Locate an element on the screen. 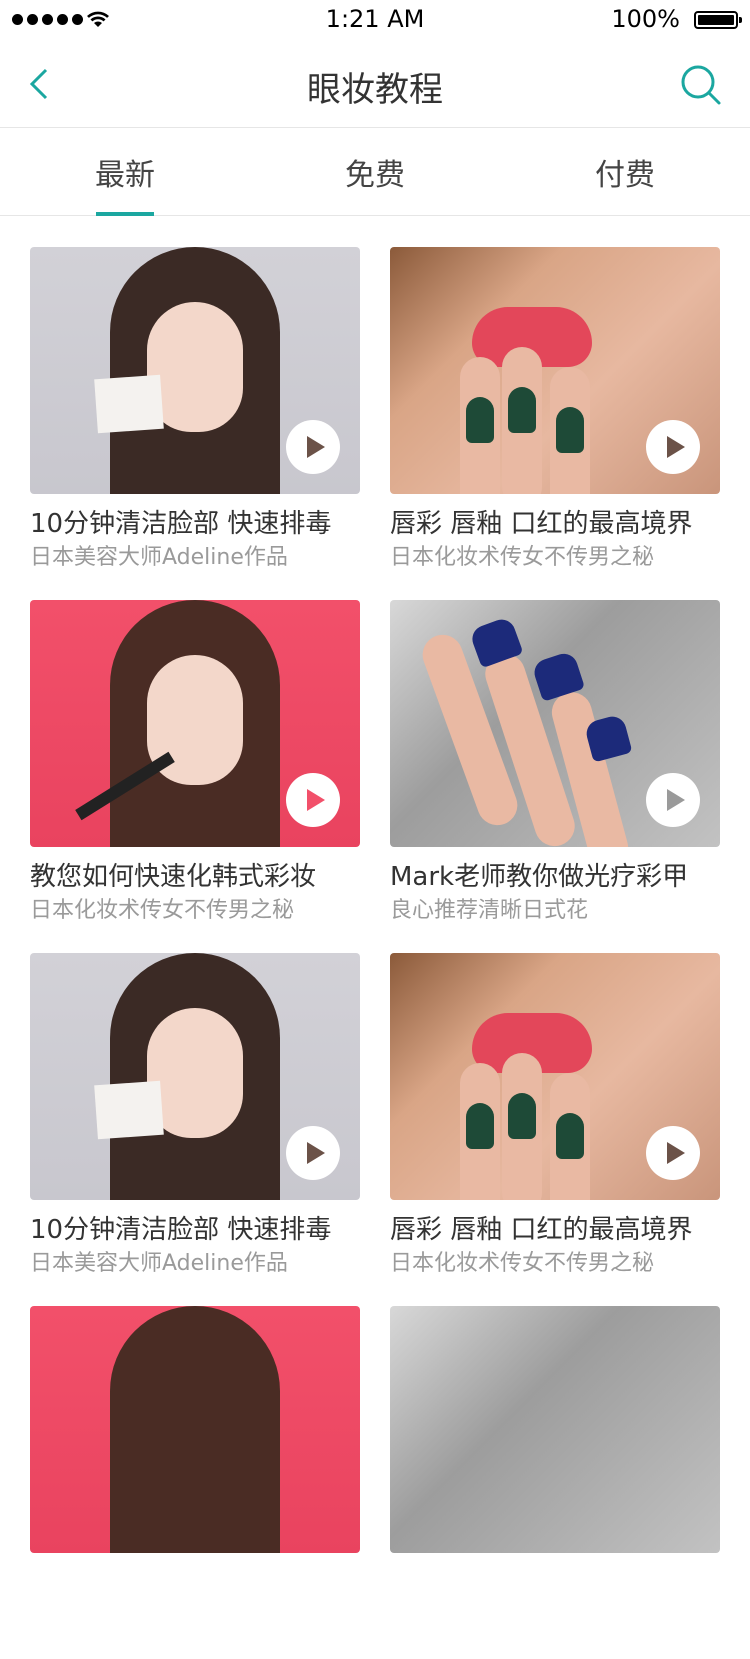 The width and height of the screenshot is (750, 1659). video-subtitle: 良心推荐清晰日式花 is located at coordinates (489, 910).